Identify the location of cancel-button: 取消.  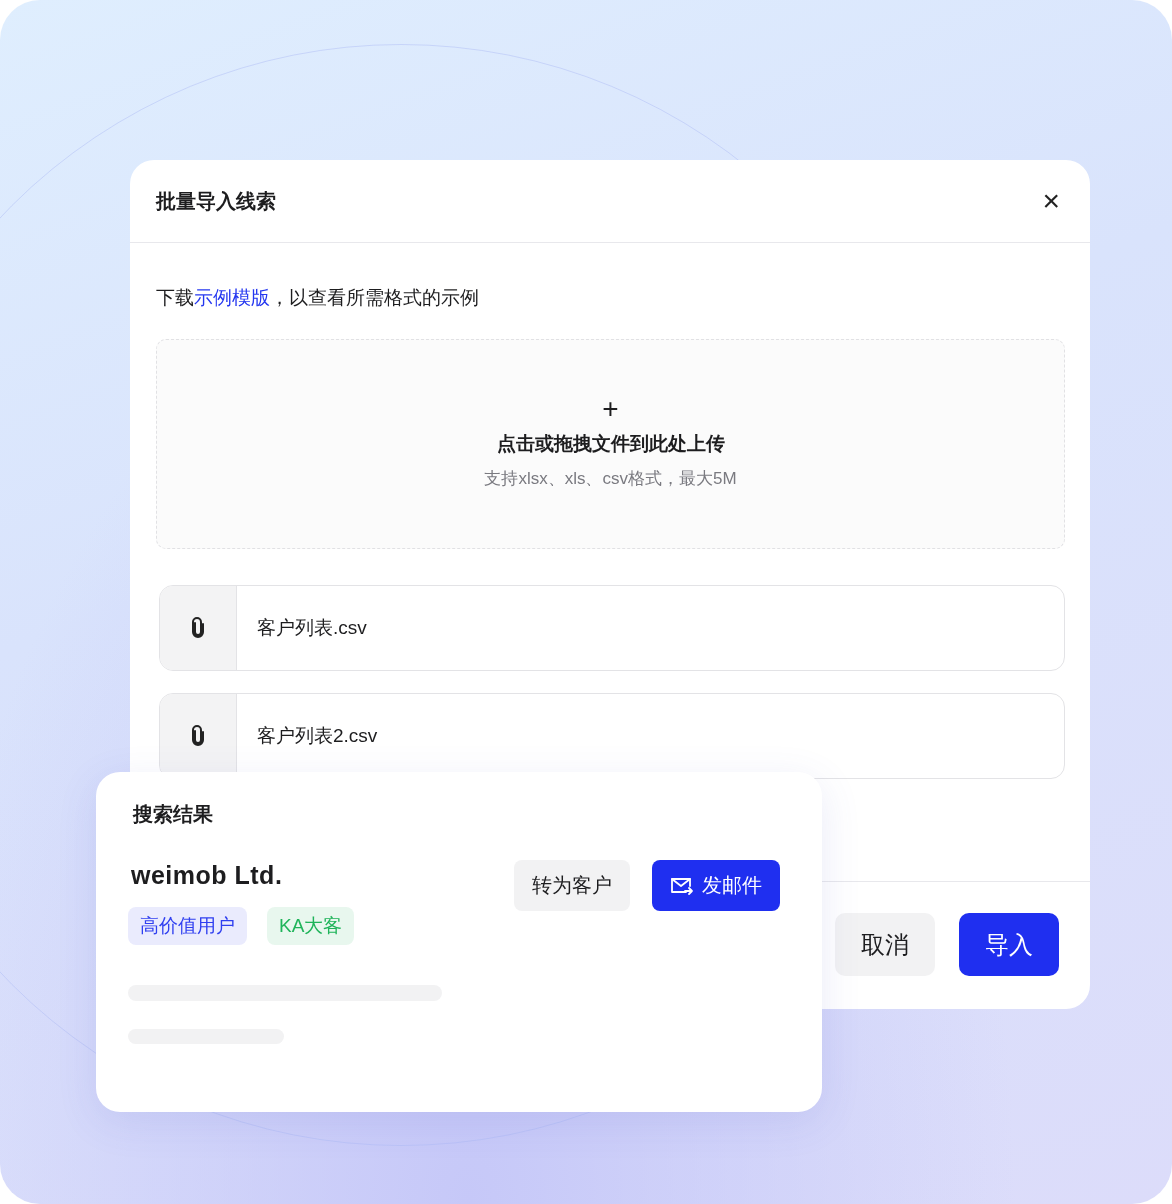
(885, 944).